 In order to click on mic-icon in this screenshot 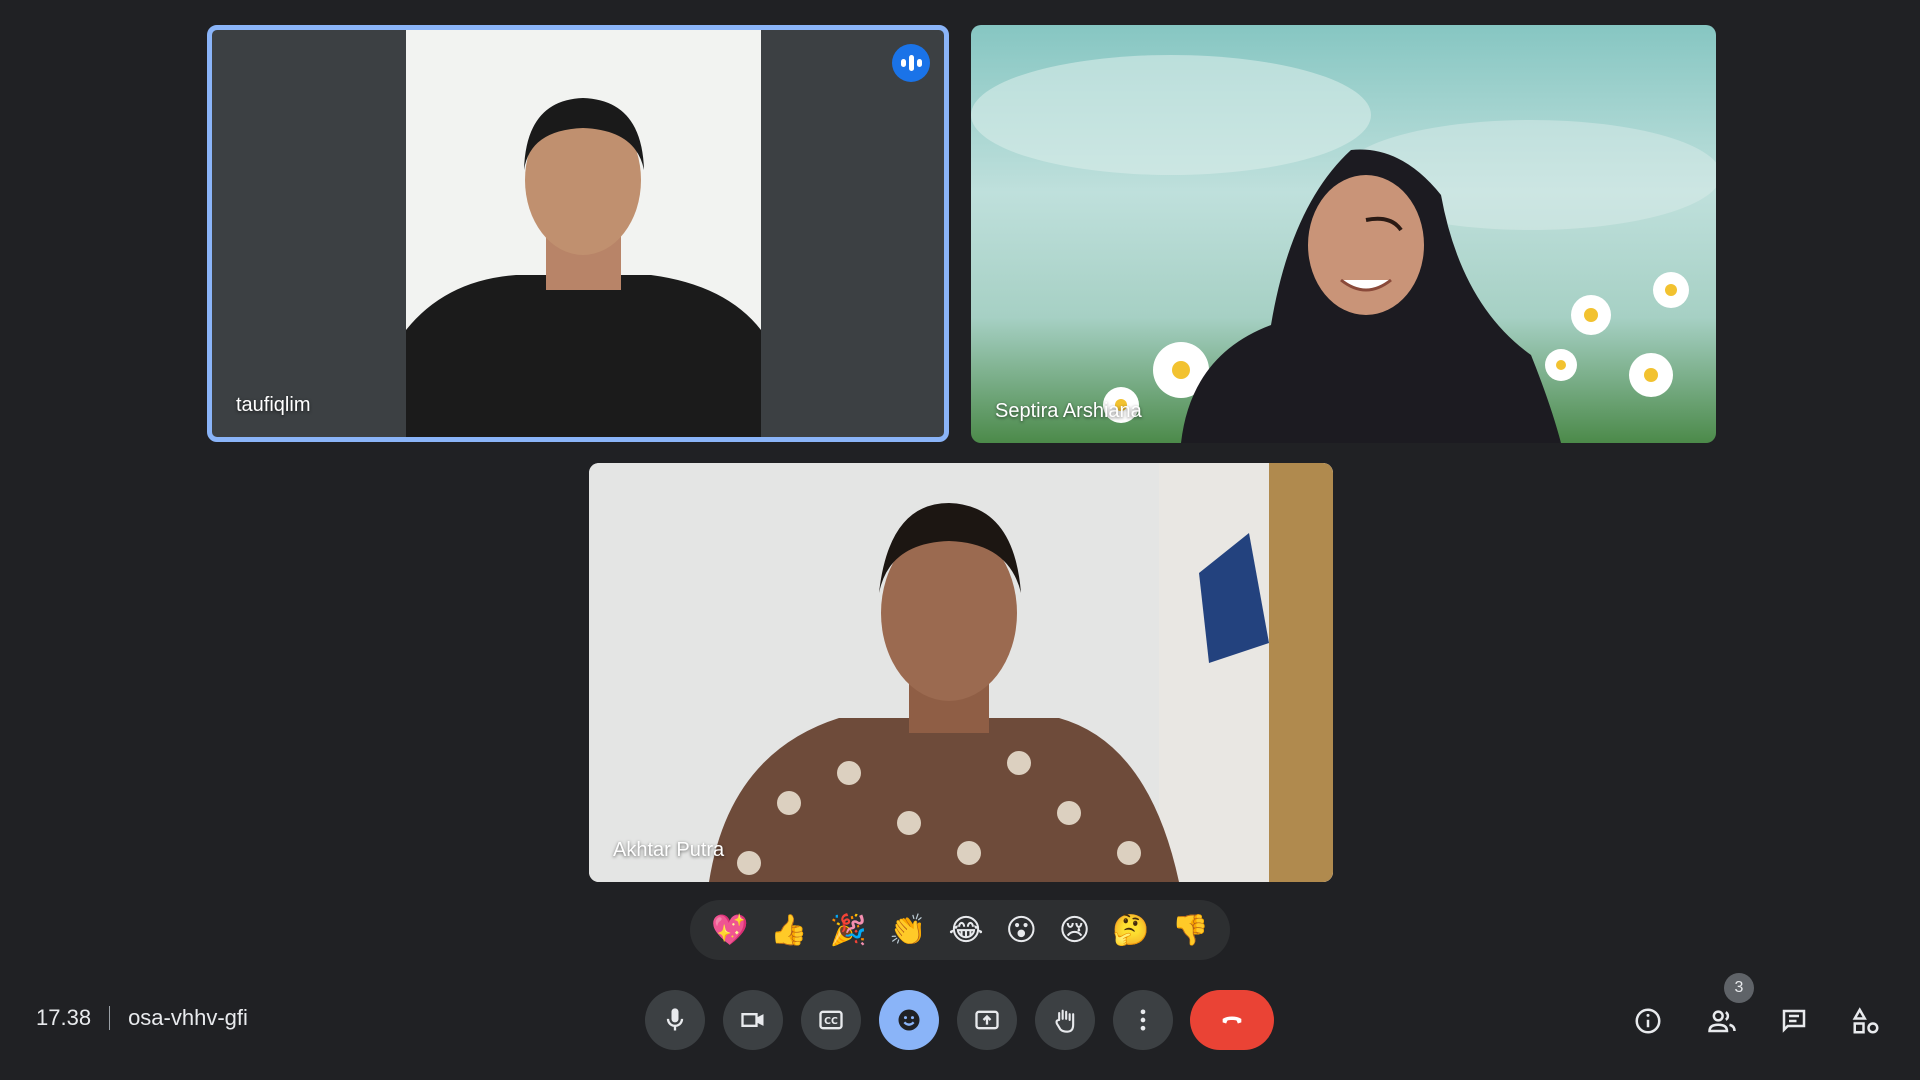, I will do `click(675, 1019)`.